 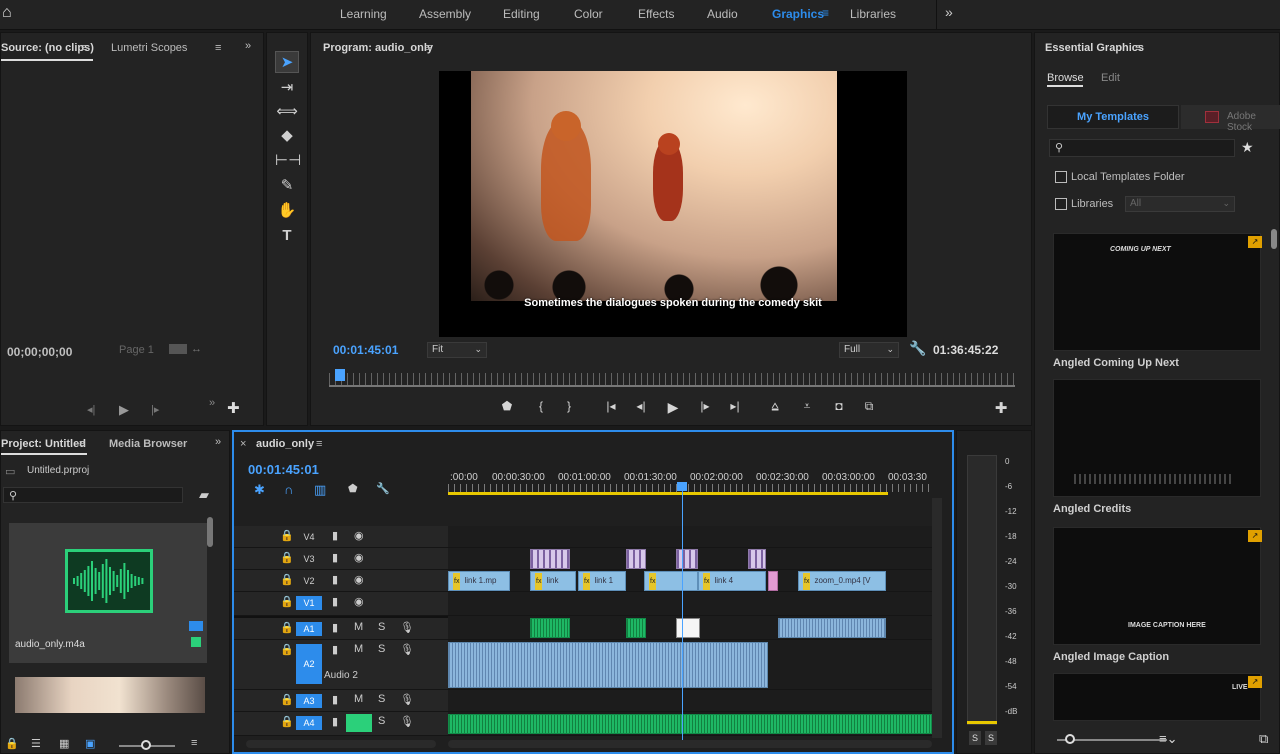 What do you see at coordinates (668, 493) in the screenshot?
I see `work-area-bar` at bounding box center [668, 493].